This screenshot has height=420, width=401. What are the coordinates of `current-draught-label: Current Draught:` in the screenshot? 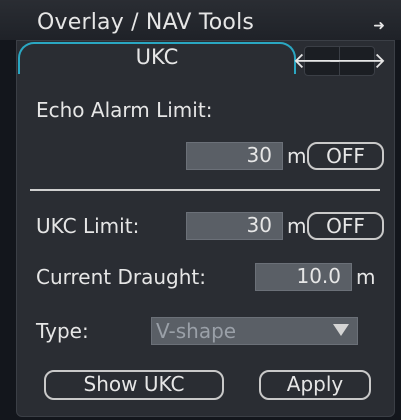 It's located at (121, 277).